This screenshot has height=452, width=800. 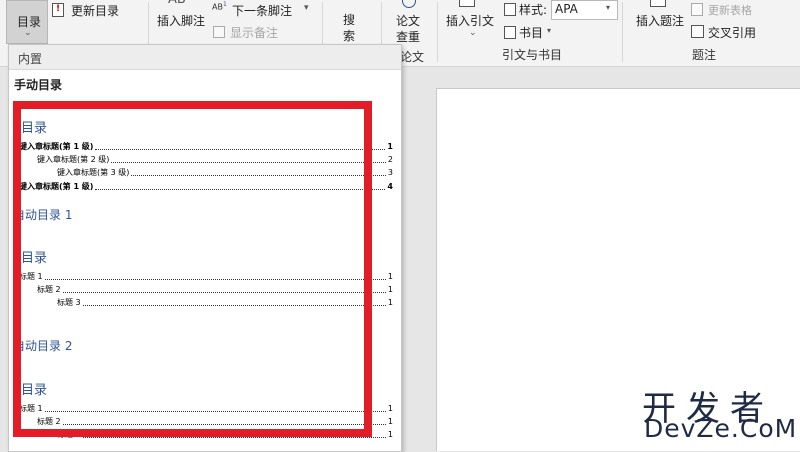 What do you see at coordinates (697, 9) in the screenshot?
I see `update-table-icon` at bounding box center [697, 9].